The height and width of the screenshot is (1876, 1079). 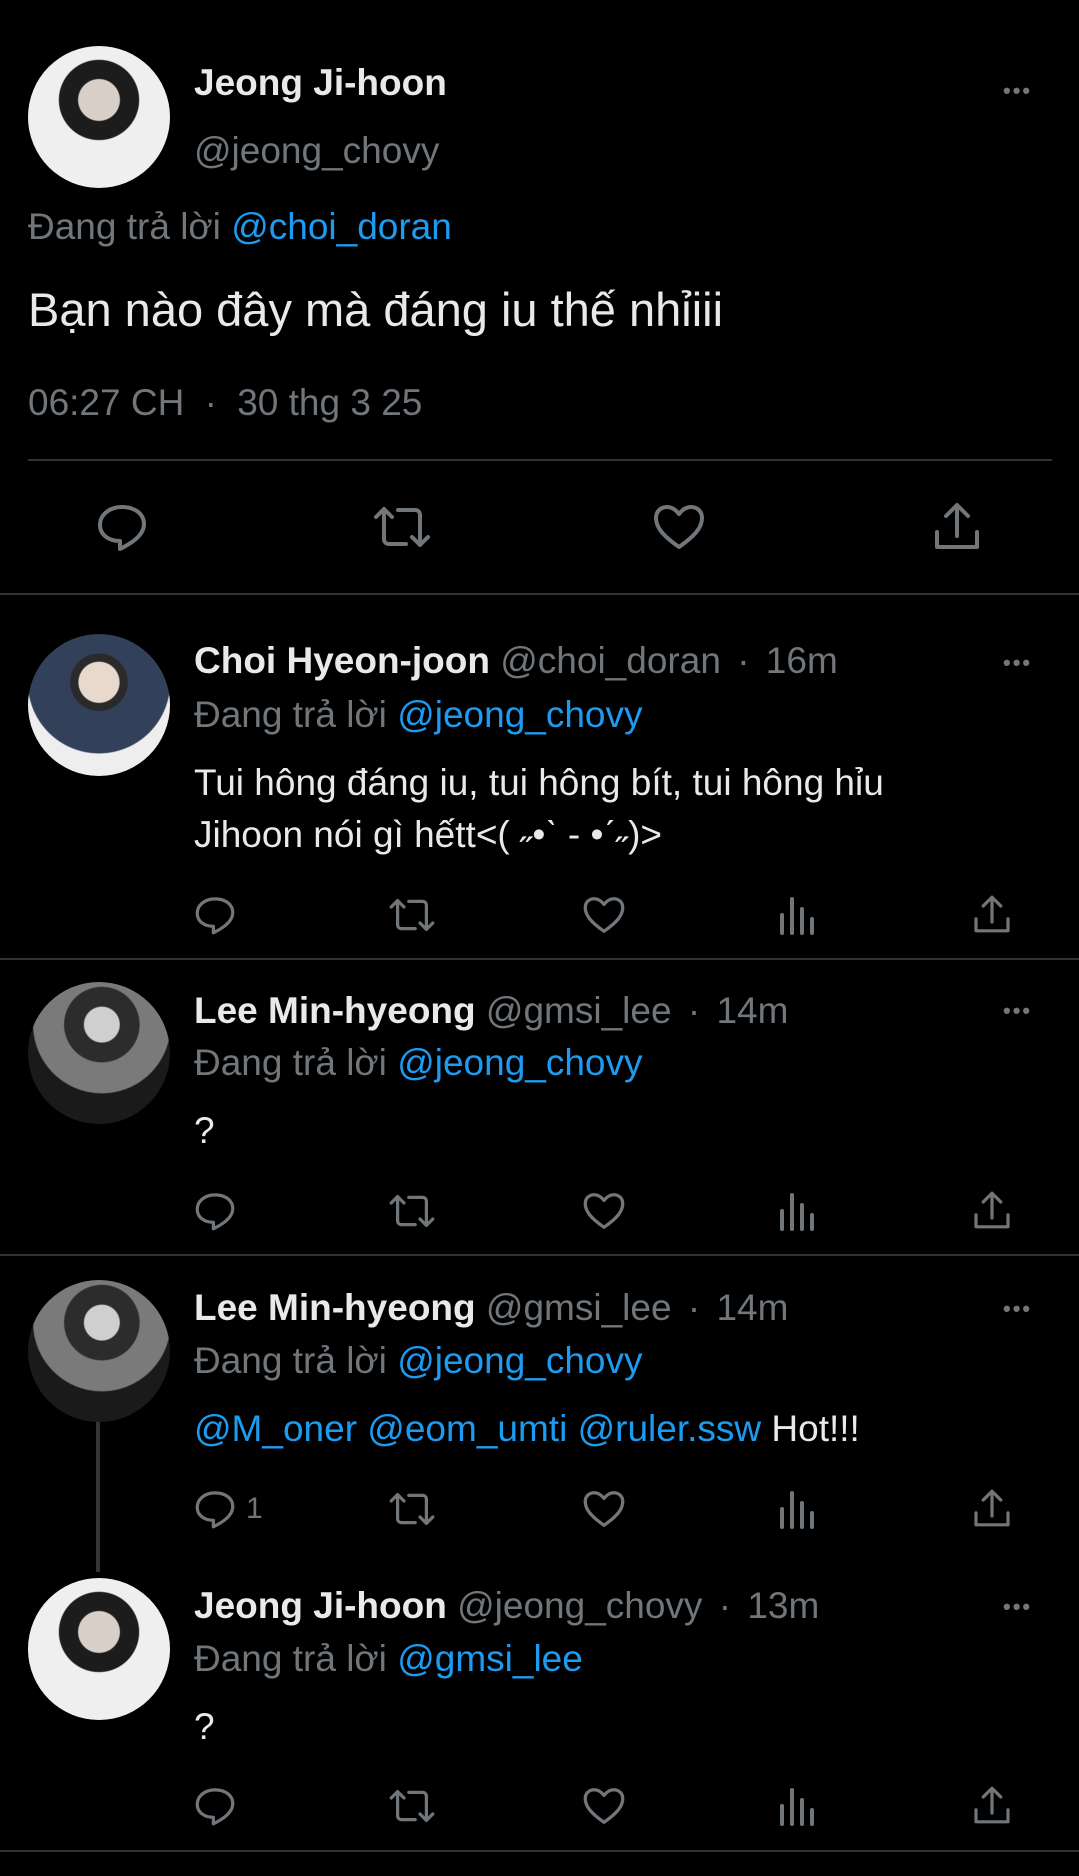 I want to click on reply-to-link: @gmsi_lee, so click(x=490, y=1658).